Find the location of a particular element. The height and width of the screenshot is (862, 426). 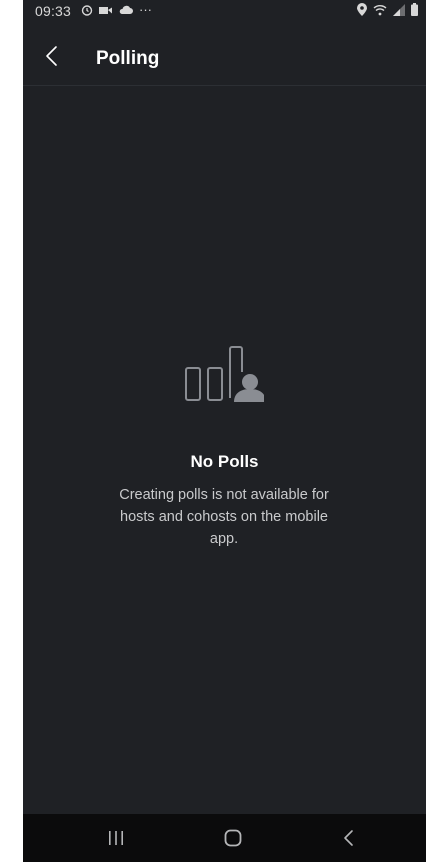

recents-button is located at coordinates (116, 838).